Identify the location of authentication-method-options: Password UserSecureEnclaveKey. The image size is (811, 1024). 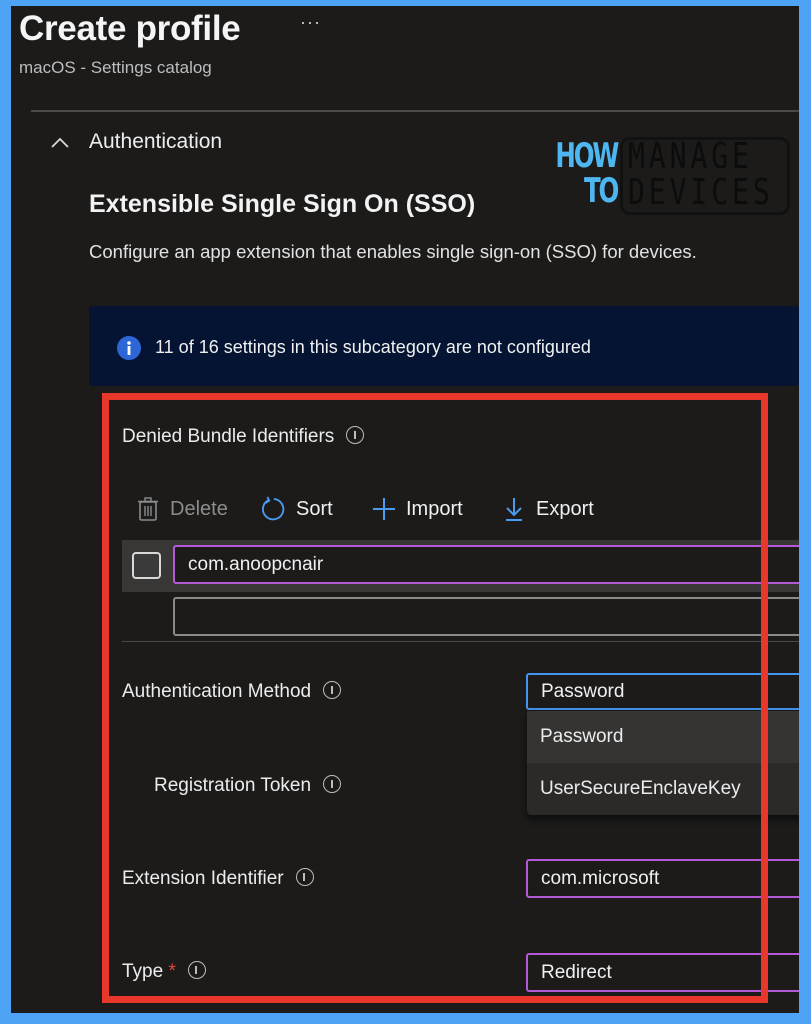
(663, 763).